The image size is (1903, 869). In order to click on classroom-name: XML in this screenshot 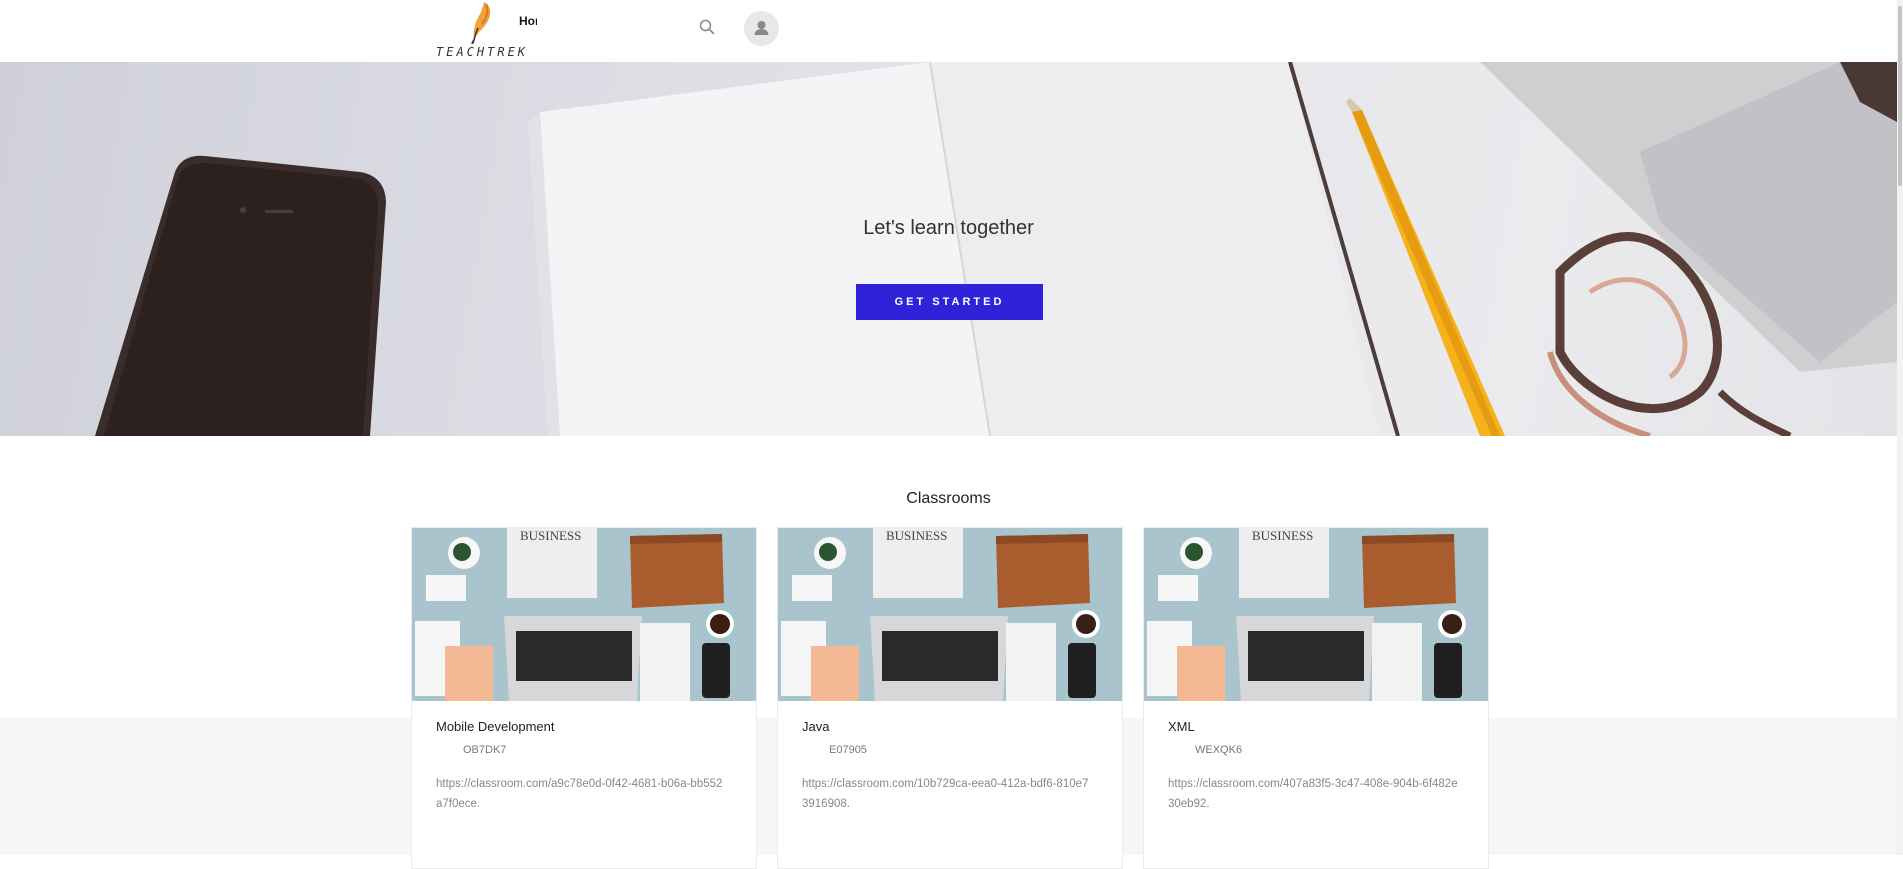, I will do `click(1181, 726)`.